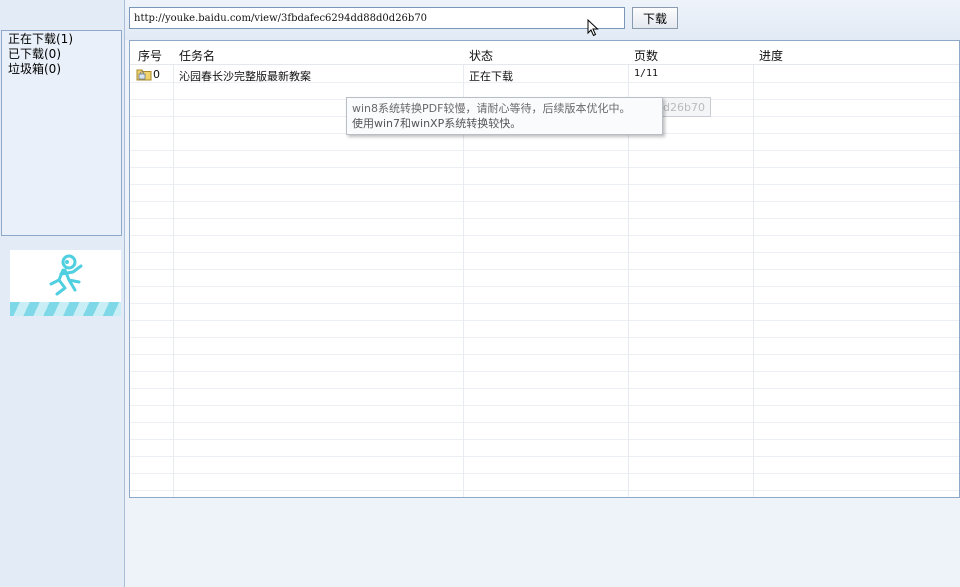 The height and width of the screenshot is (587, 960). What do you see at coordinates (593, 28) in the screenshot?
I see `mouse-pointer-icon` at bounding box center [593, 28].